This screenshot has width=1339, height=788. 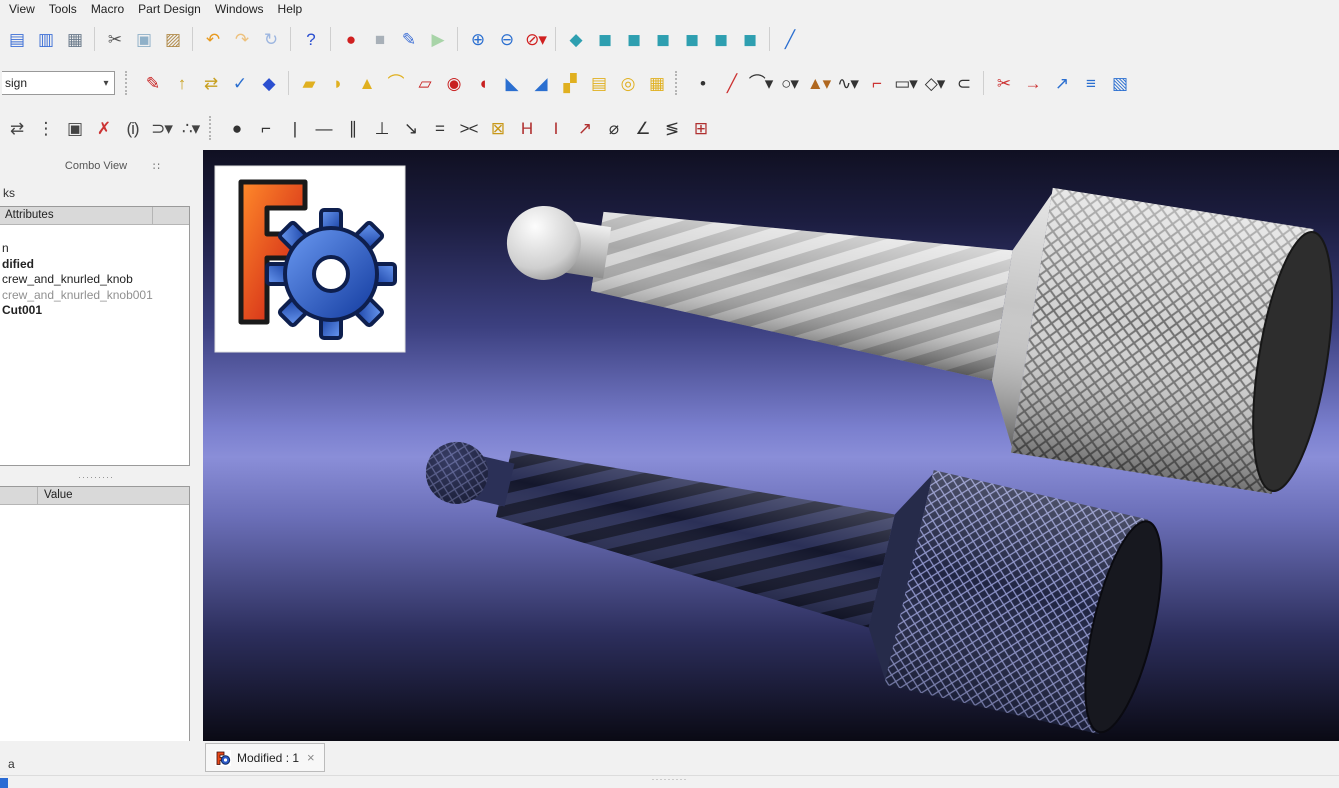 I want to click on additive-loft-icon: ▲, so click(x=366, y=83).